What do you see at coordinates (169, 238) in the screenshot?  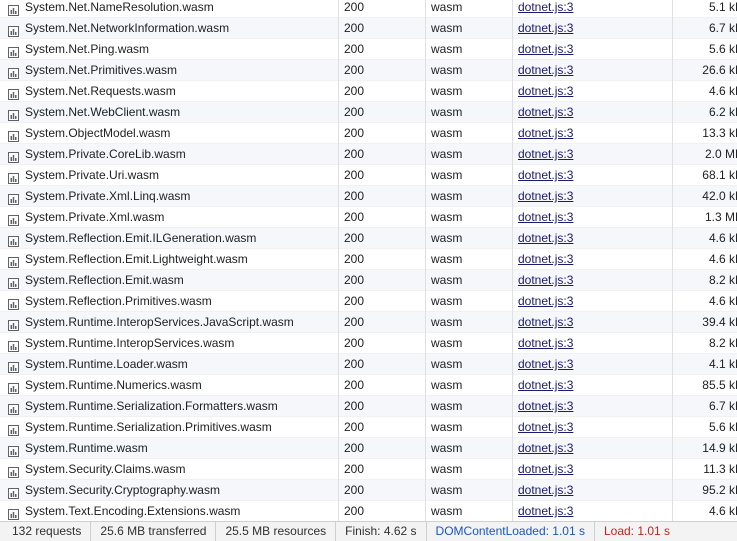 I see `request-name-cell: System.Reflection.Emit.ILGeneration.wasm` at bounding box center [169, 238].